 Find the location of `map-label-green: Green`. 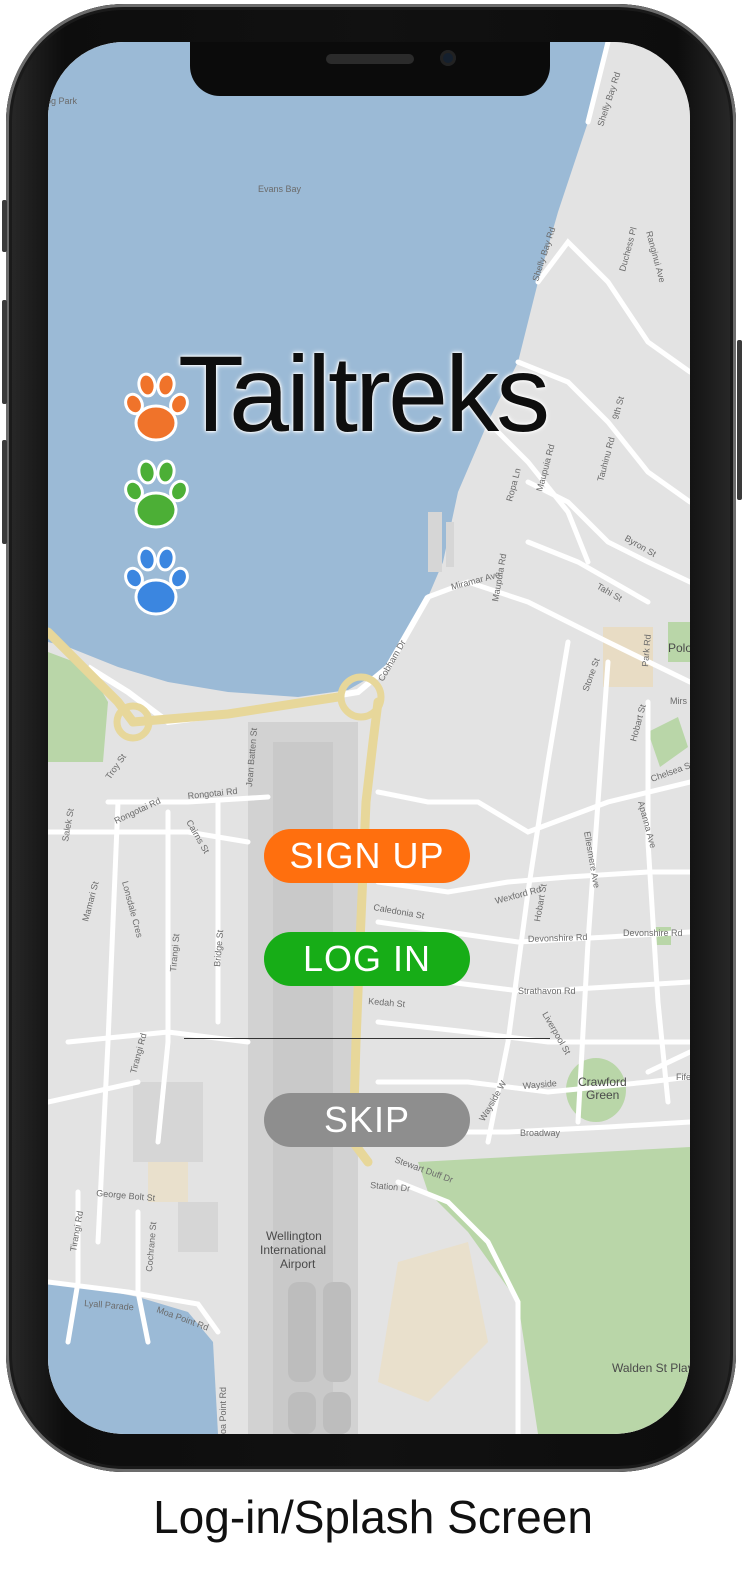

map-label-green: Green is located at coordinates (602, 1095).